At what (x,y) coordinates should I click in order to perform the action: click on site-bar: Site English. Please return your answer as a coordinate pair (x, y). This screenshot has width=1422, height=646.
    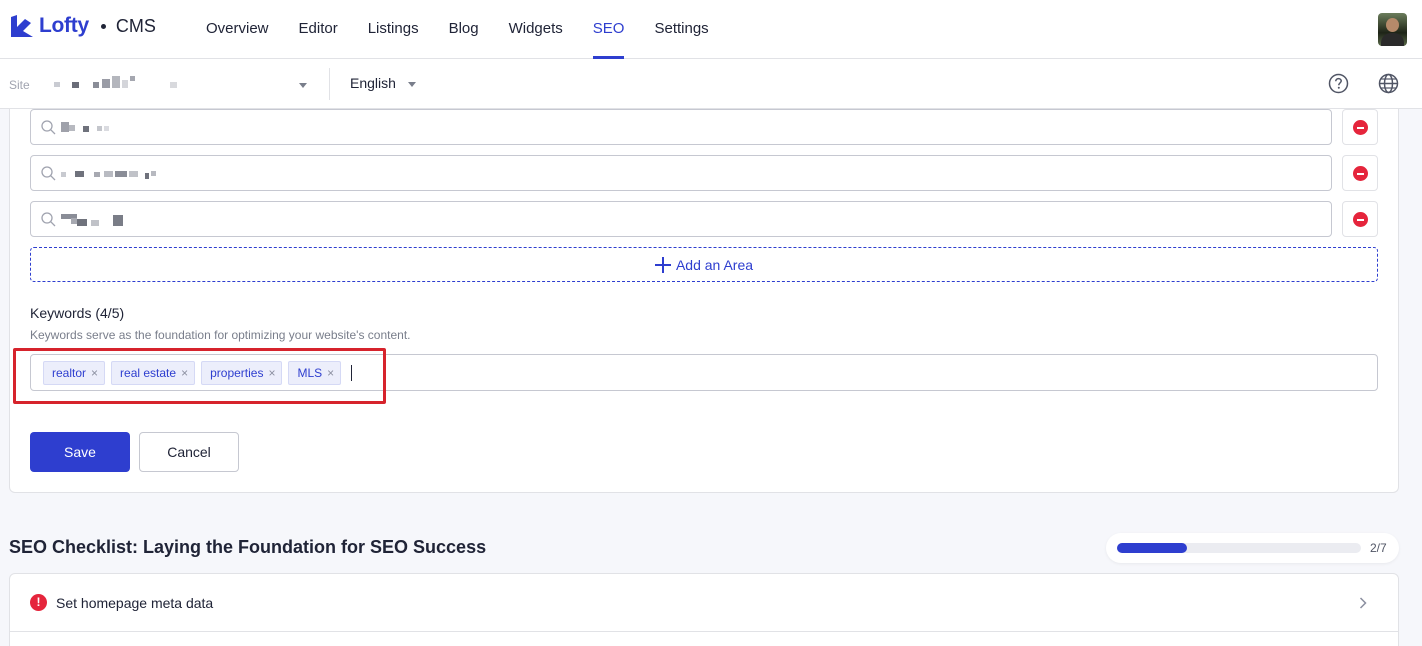
    Looking at the image, I should click on (711, 84).